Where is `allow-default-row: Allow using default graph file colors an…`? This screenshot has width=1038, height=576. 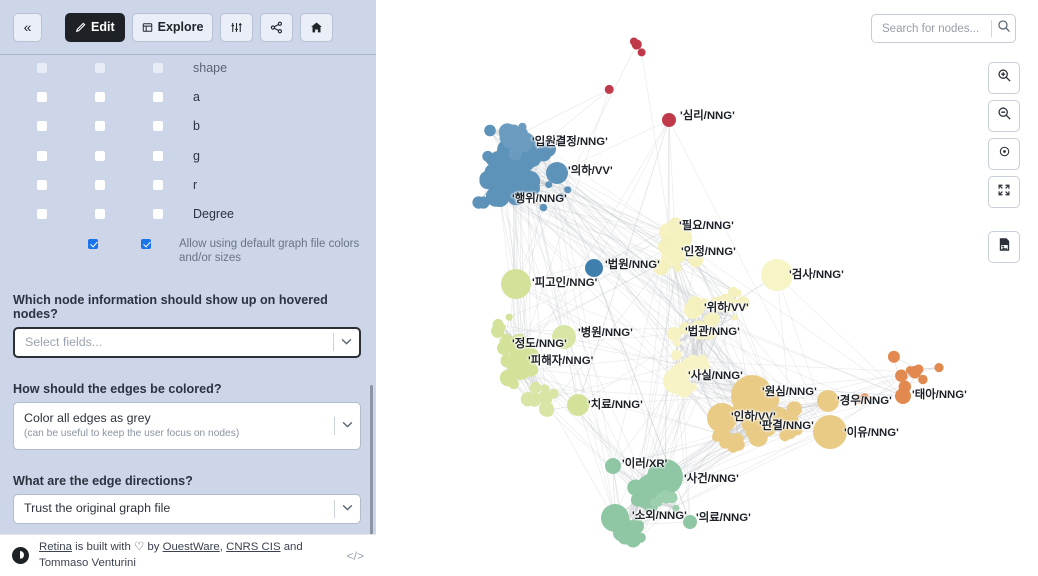
allow-default-row: Allow using default graph file colors an… is located at coordinates (188, 255).